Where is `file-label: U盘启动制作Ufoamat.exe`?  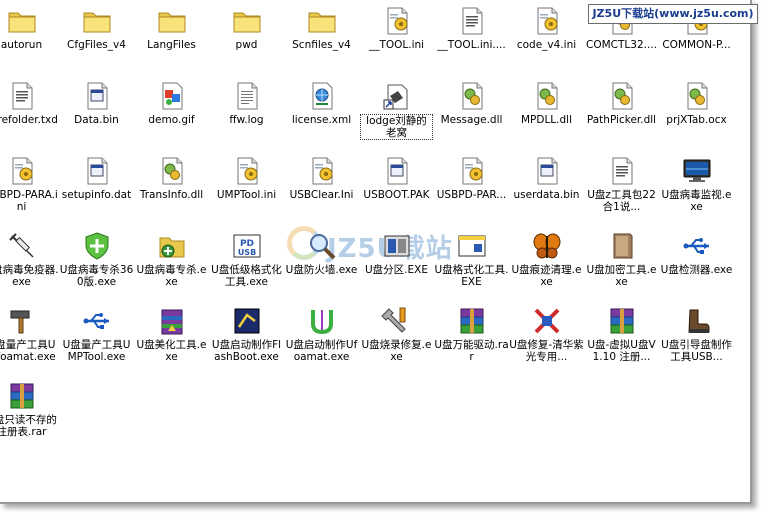
file-label: U盘启动制作Ufoamat.exe is located at coordinates (321, 351).